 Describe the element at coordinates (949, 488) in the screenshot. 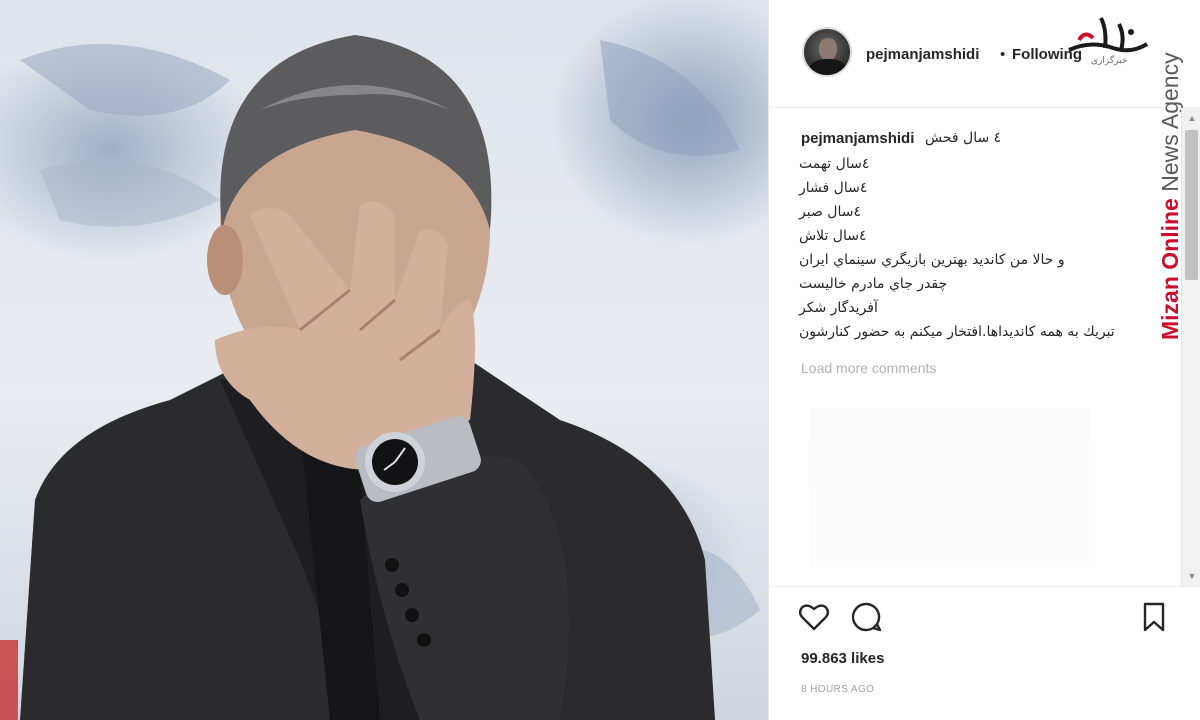

I see `faded-comments-area` at that location.